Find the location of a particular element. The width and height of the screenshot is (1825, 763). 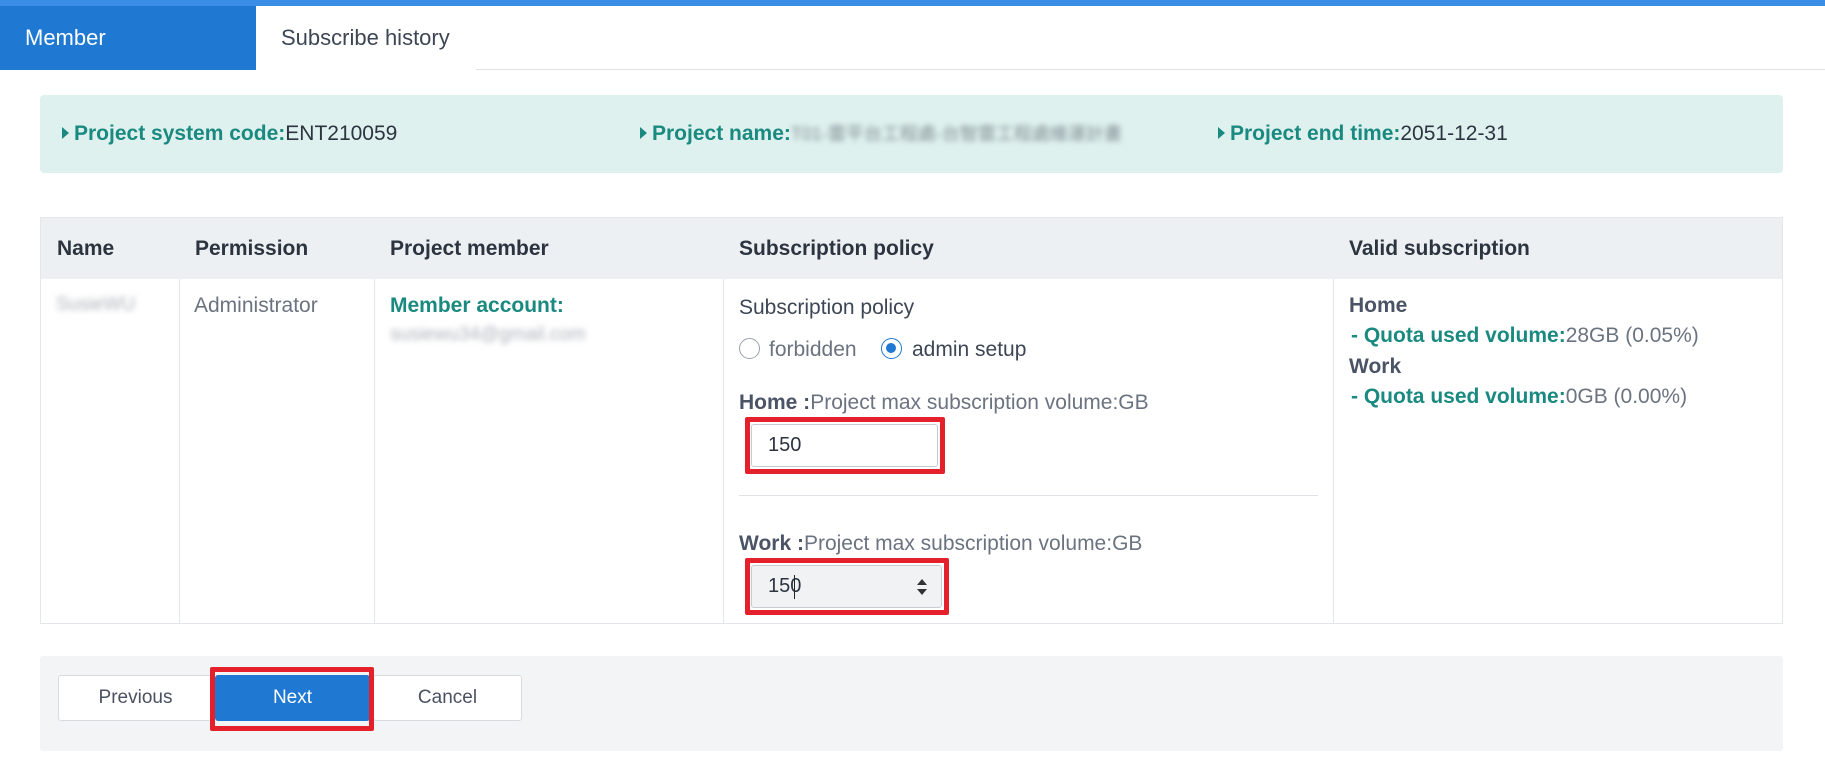

member-name: SusieWU is located at coordinates (96, 304).